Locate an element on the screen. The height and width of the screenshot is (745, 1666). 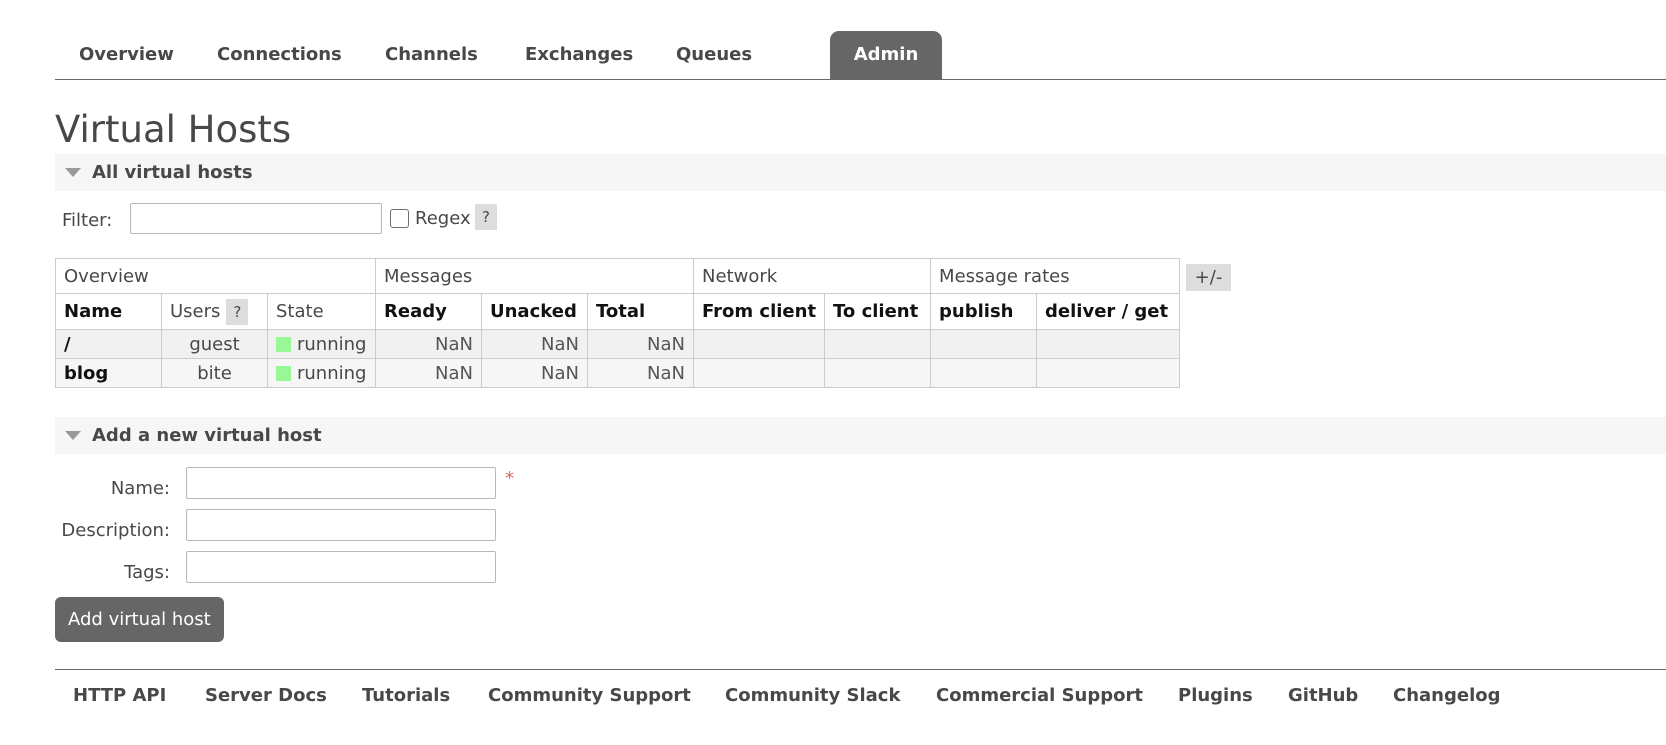
group-network: Network is located at coordinates (812, 276).